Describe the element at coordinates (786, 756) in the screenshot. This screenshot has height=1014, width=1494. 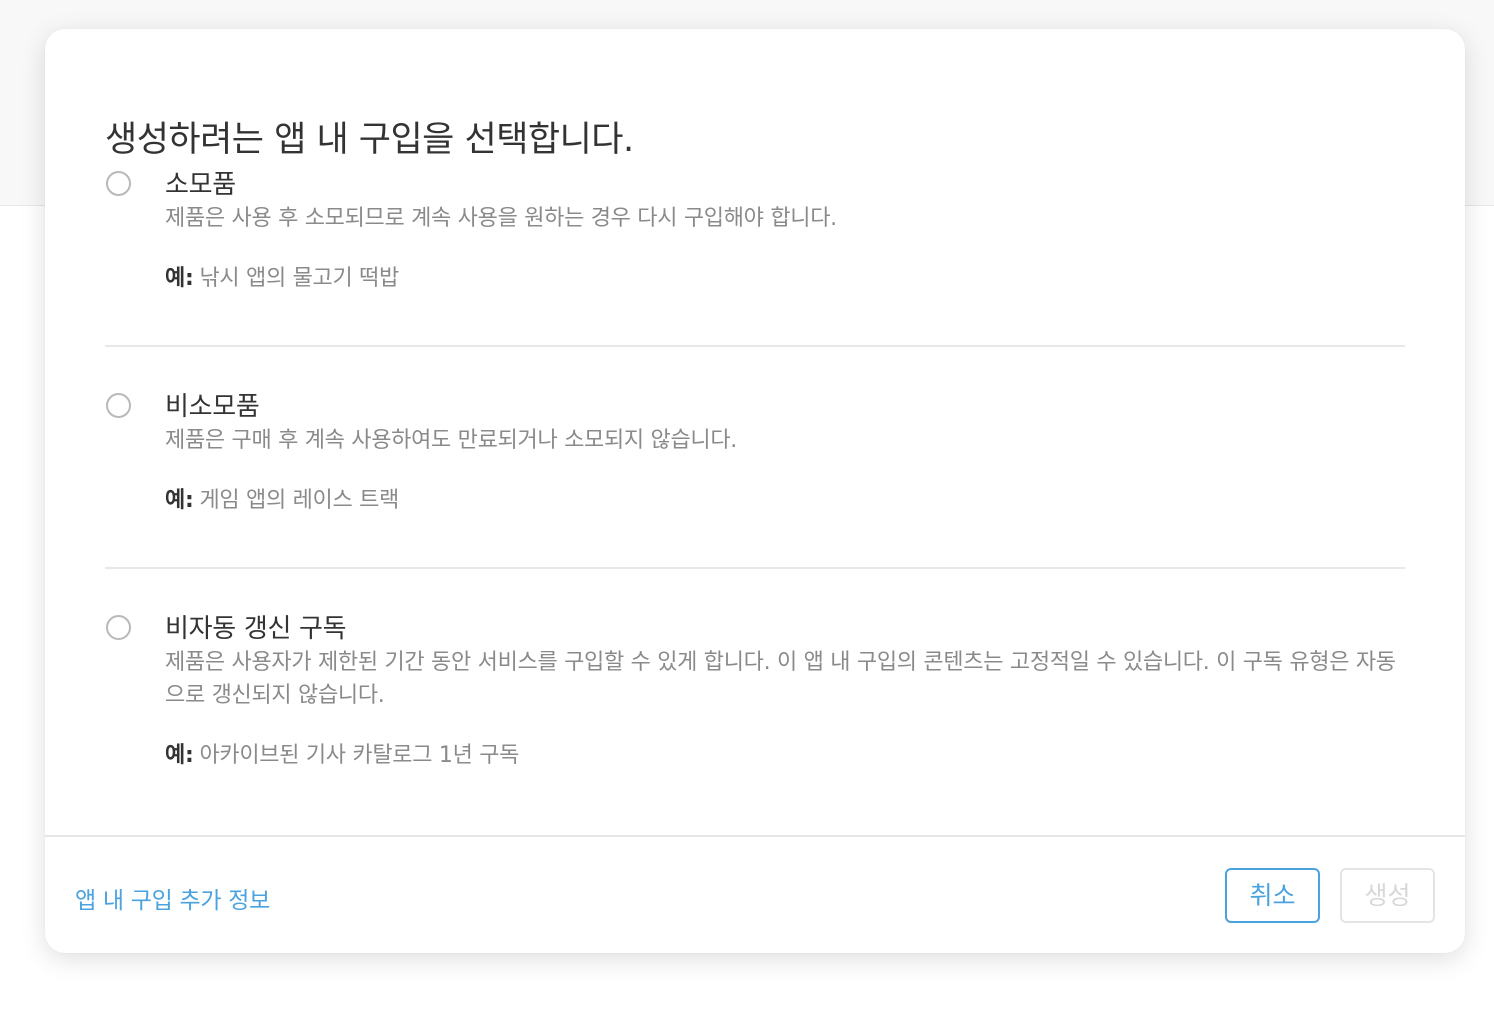
I see `option-example: 예: 아카이브된 기사 카탈로그 1년 구독` at that location.